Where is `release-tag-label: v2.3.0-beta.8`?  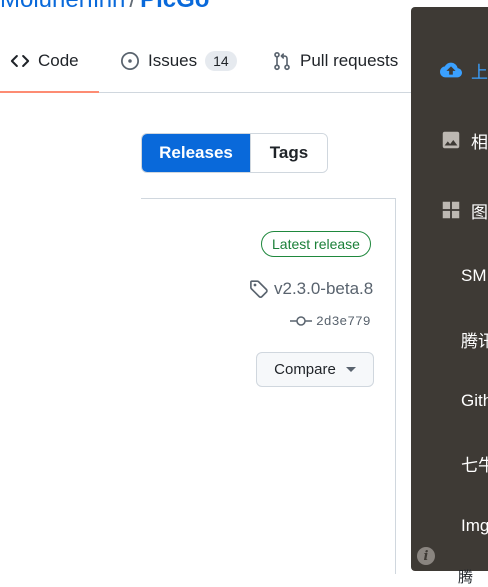 release-tag-label: v2.3.0-beta.8 is located at coordinates (324, 288).